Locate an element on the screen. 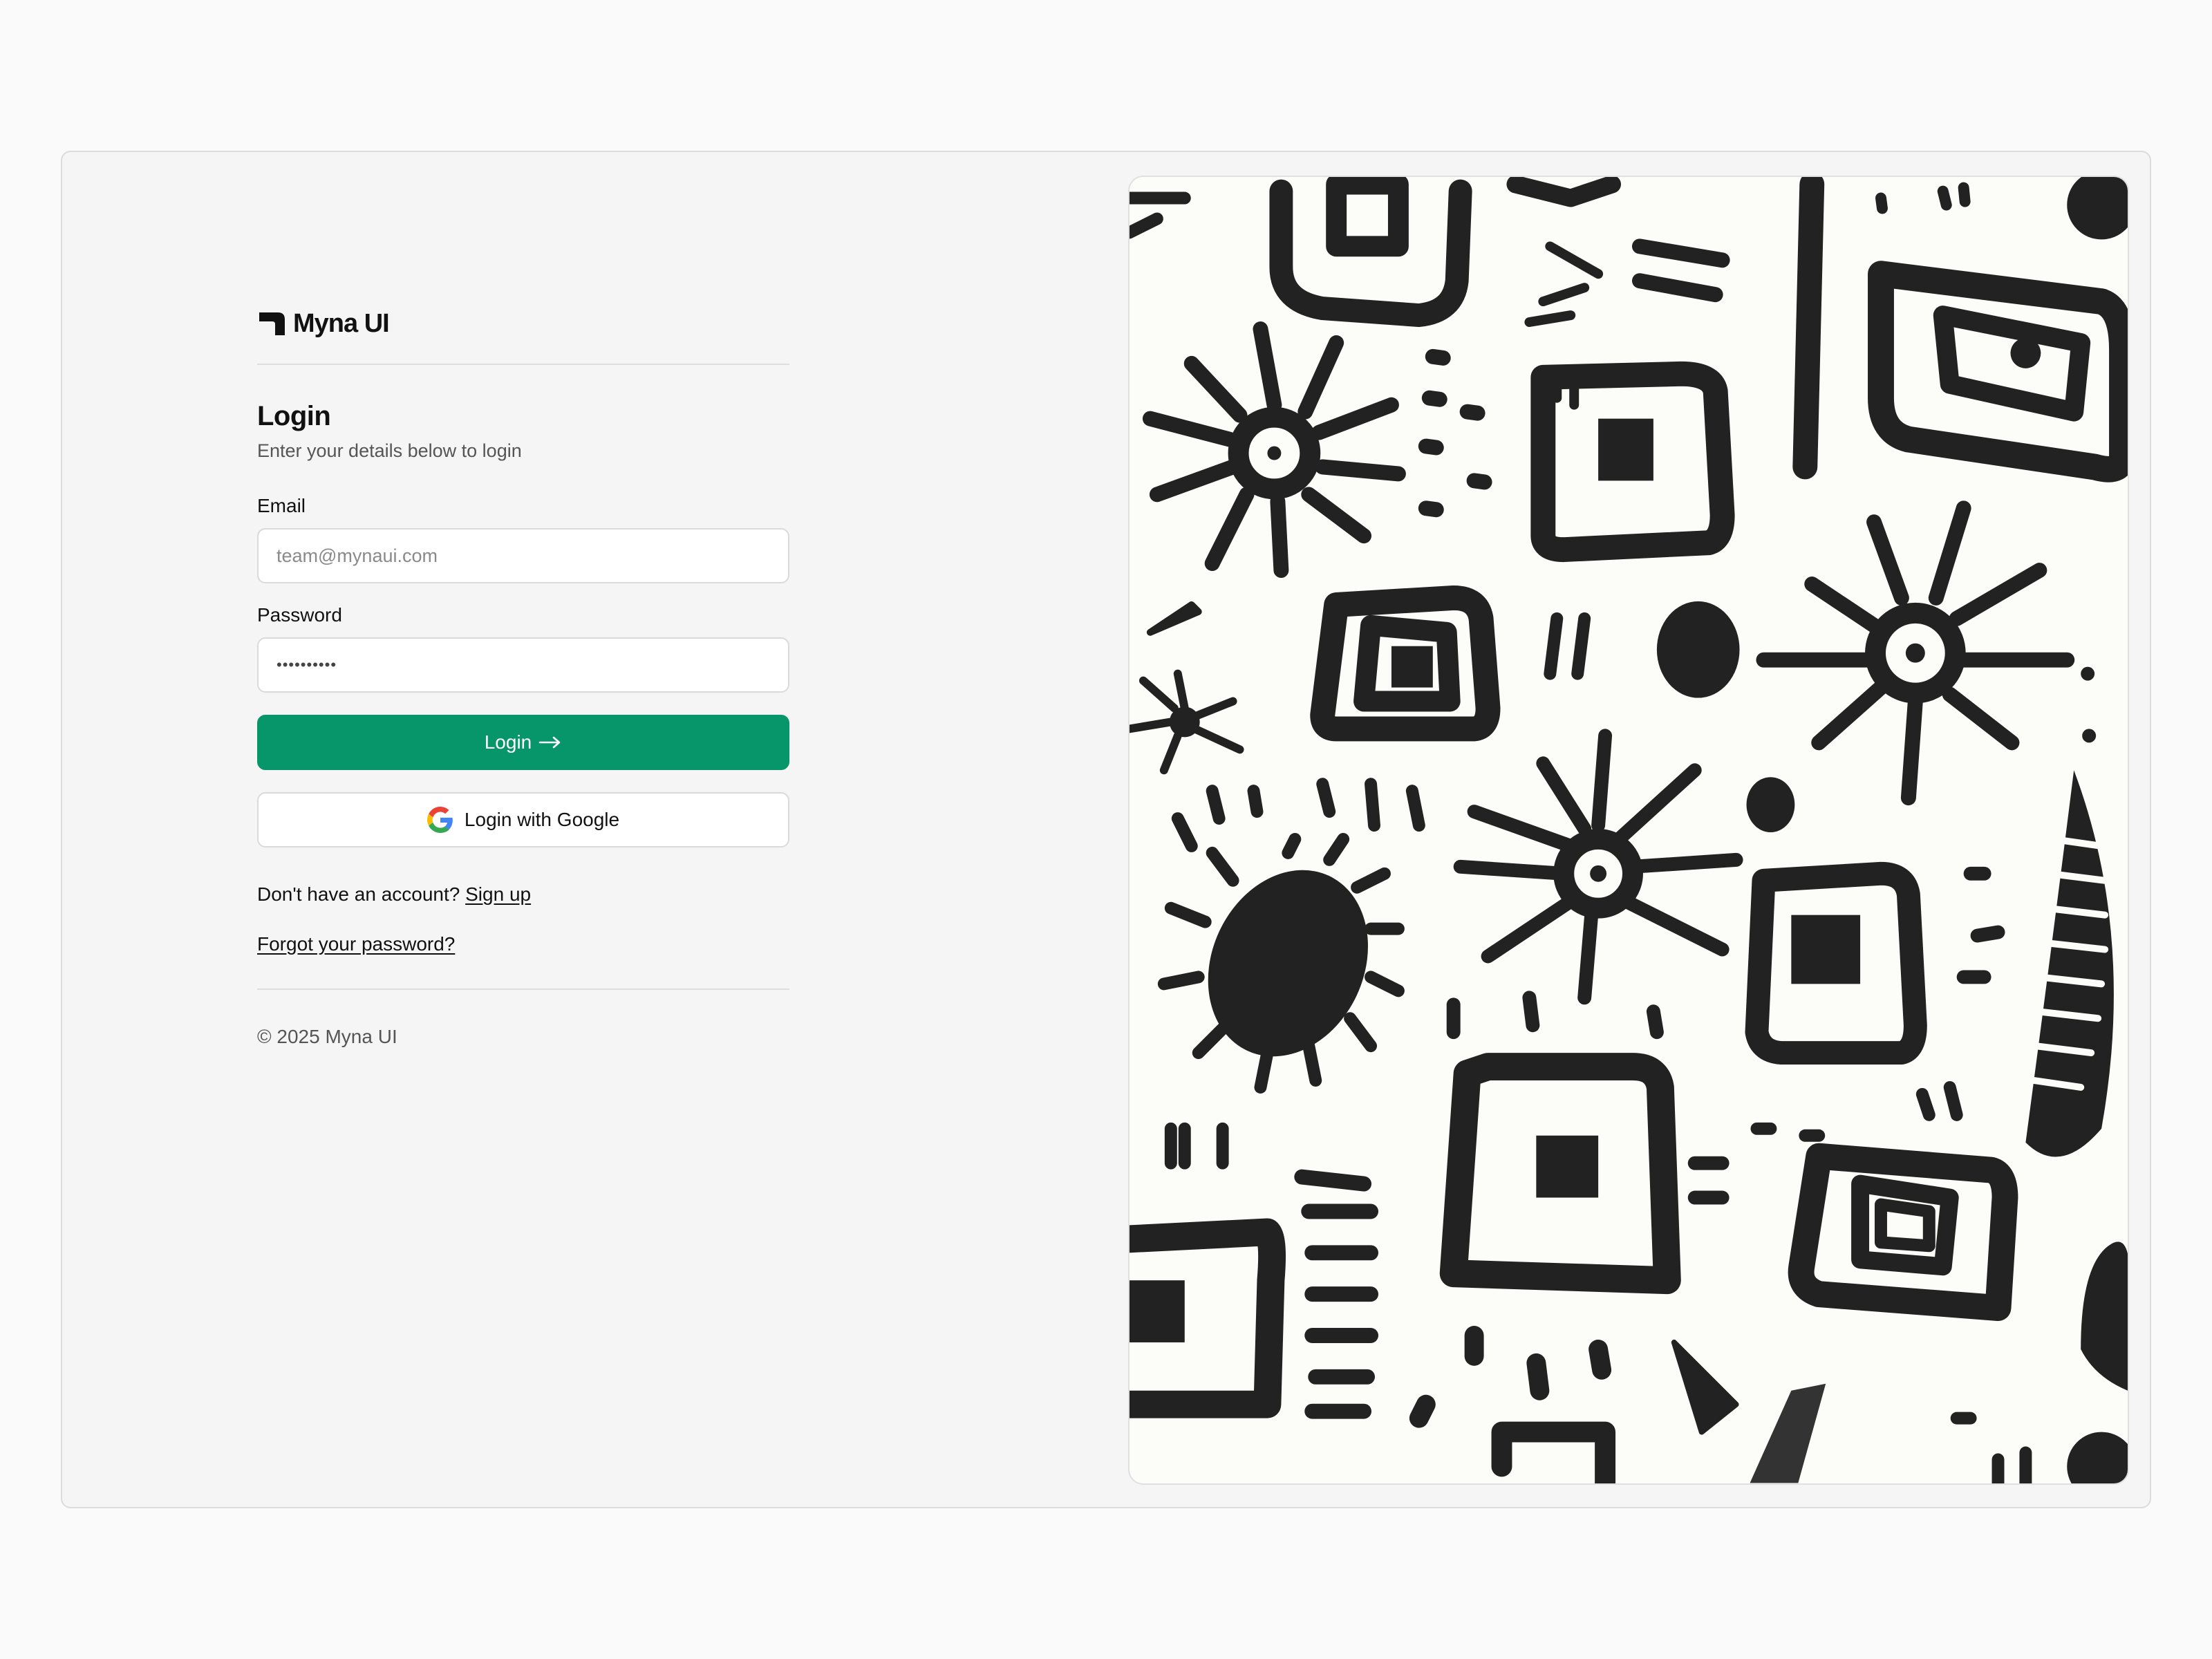 This screenshot has height=1659, width=2212. page-subtitle: Enter your details below to login is located at coordinates (390, 450).